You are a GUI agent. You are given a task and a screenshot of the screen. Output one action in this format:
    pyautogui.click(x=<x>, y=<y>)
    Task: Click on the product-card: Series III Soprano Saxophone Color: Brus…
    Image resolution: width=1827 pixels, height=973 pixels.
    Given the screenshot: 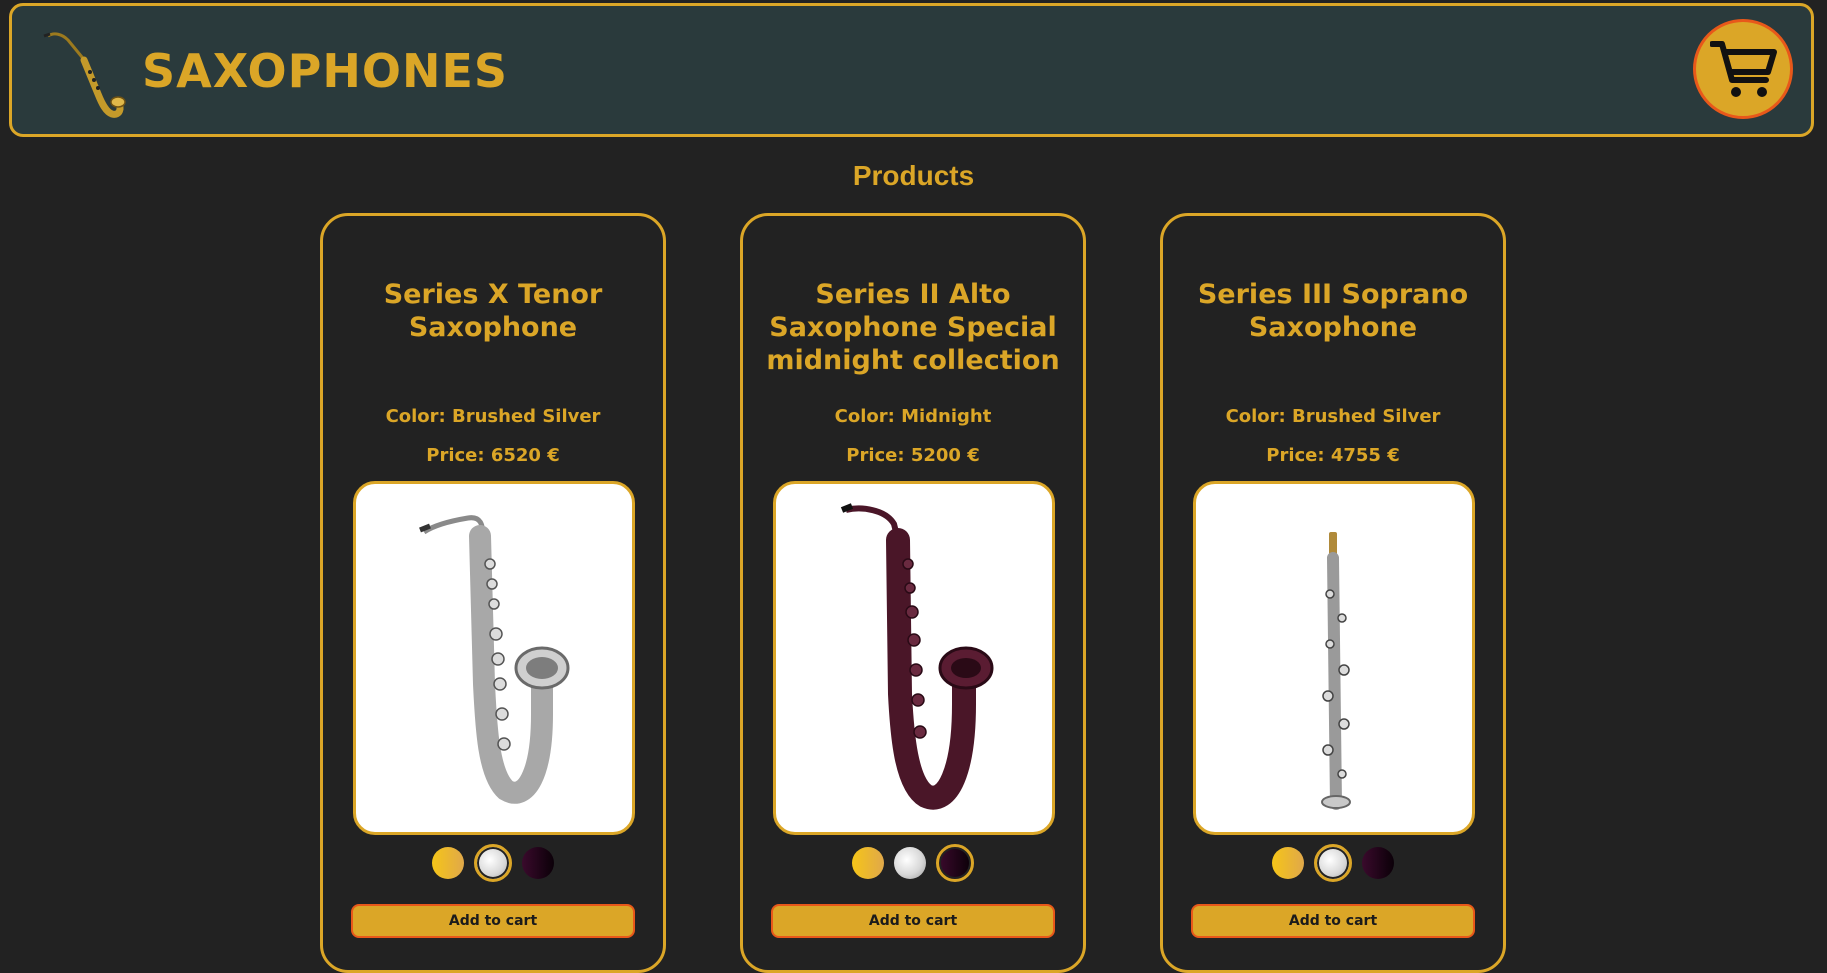 What is the action you would take?
    pyautogui.click(x=1333, y=593)
    